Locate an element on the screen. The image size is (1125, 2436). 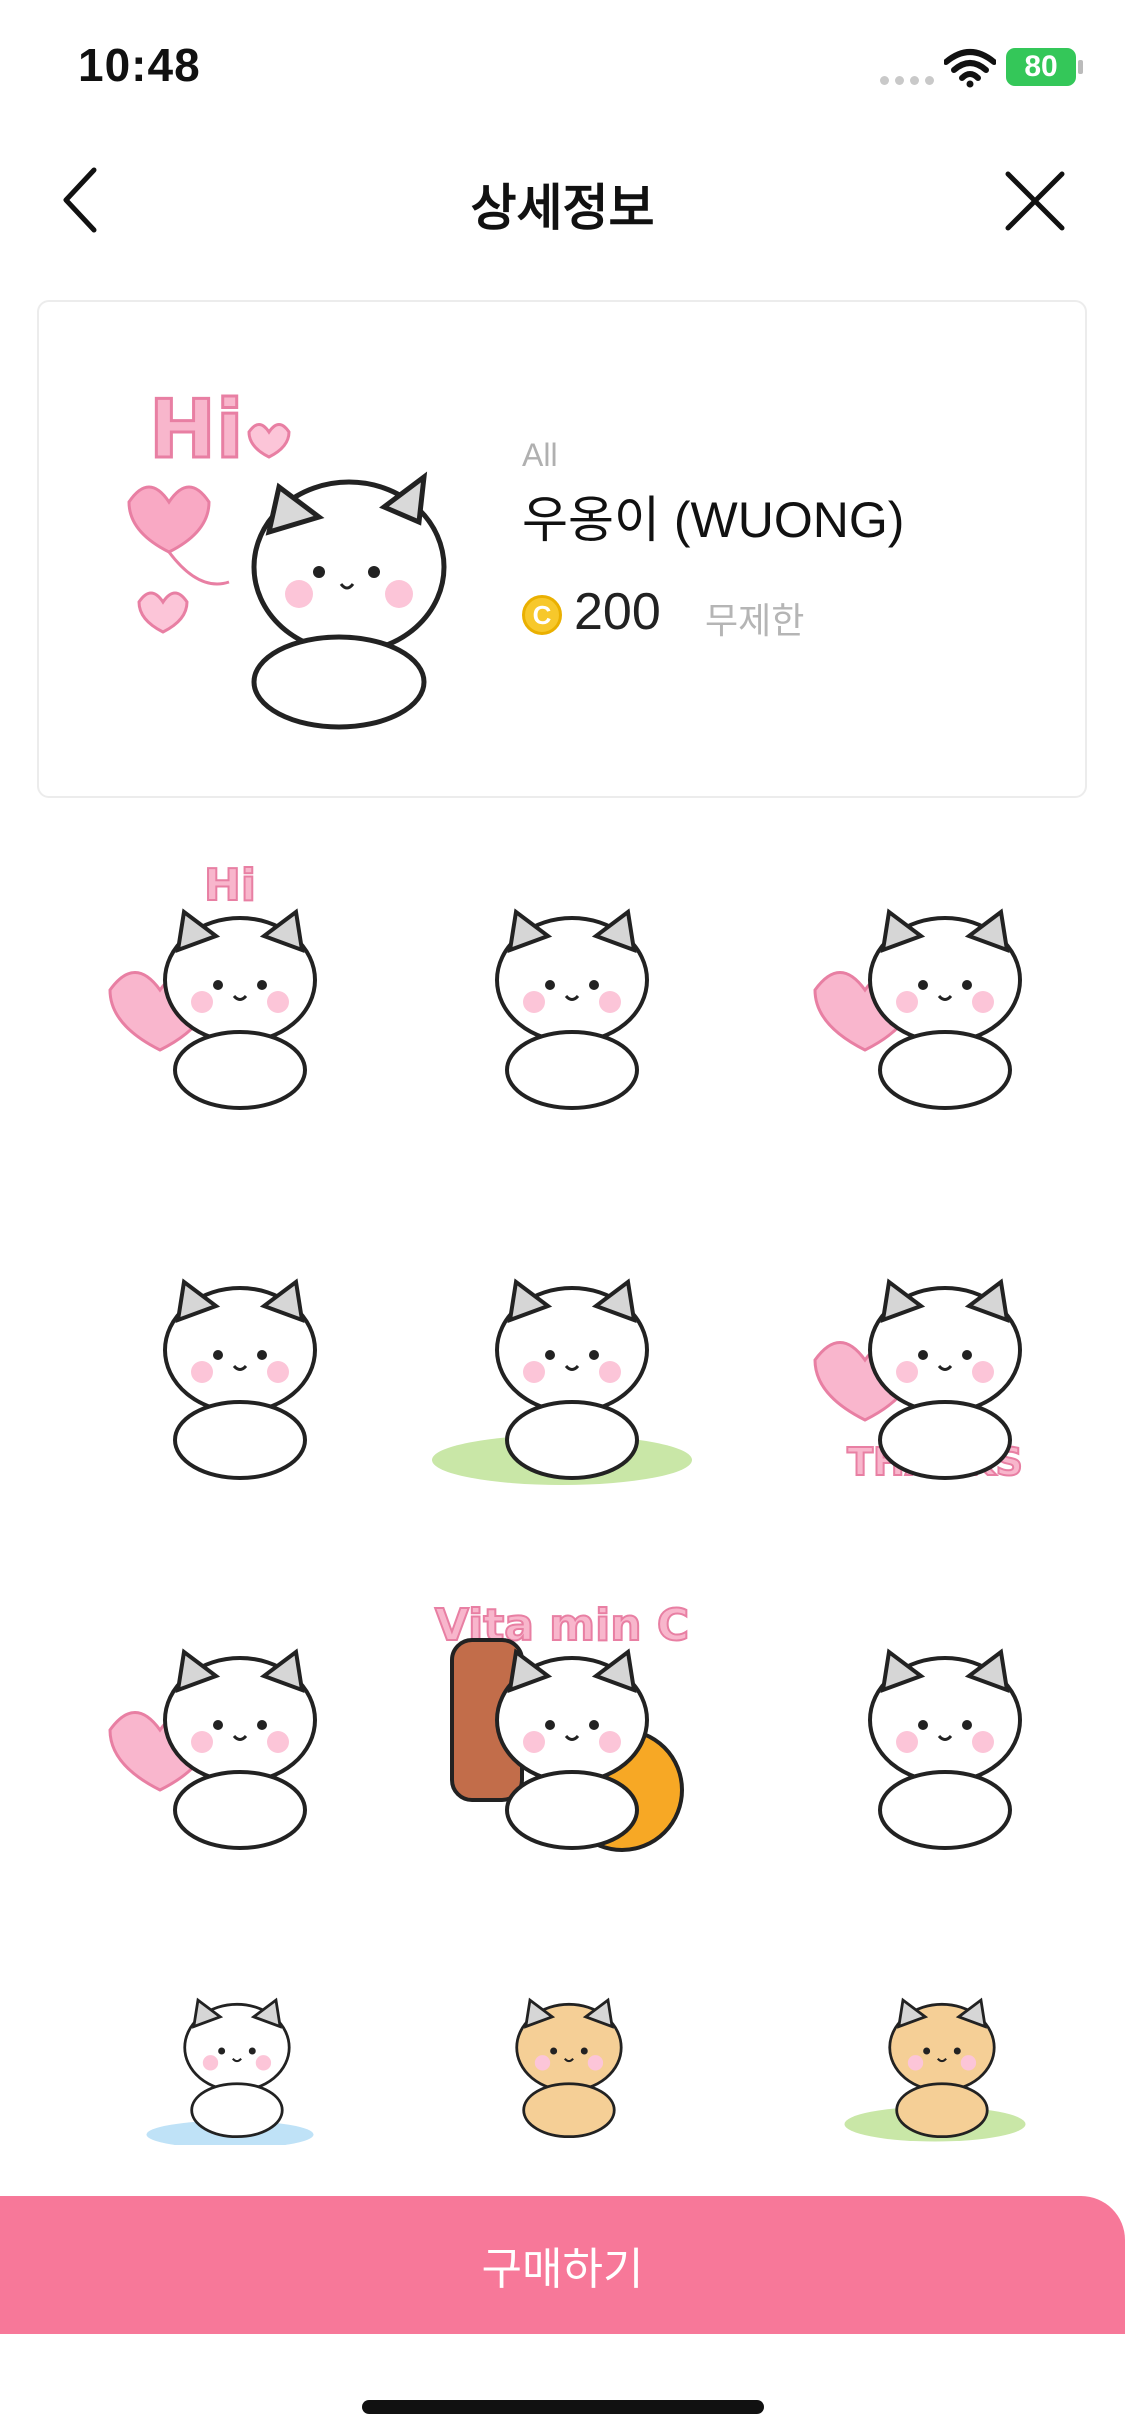
product-price: 200 is located at coordinates (617, 612).